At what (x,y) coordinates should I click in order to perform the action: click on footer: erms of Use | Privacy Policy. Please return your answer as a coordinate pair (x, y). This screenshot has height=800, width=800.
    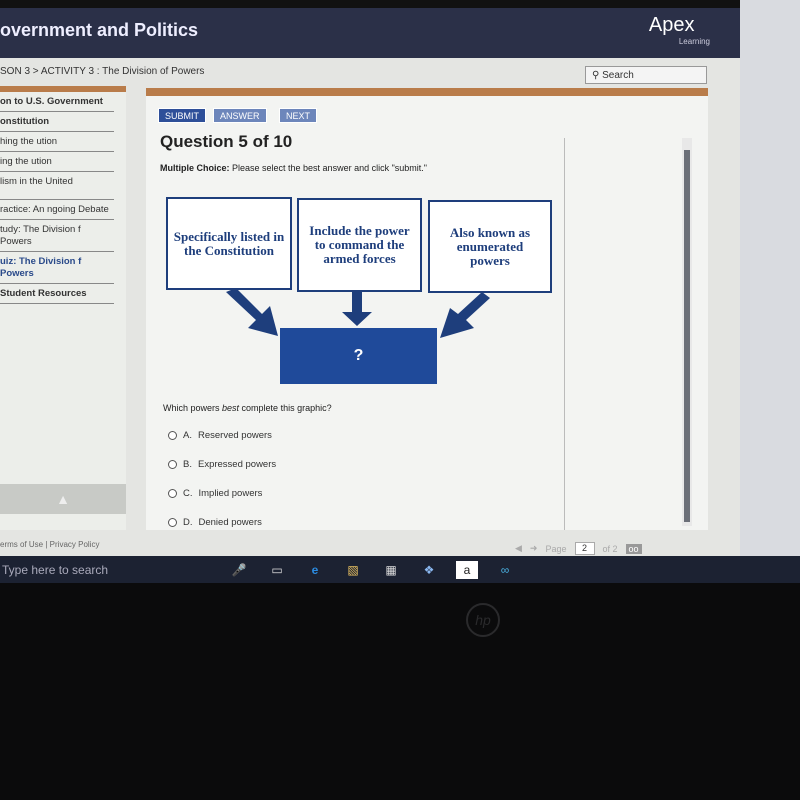
    Looking at the image, I should click on (50, 544).